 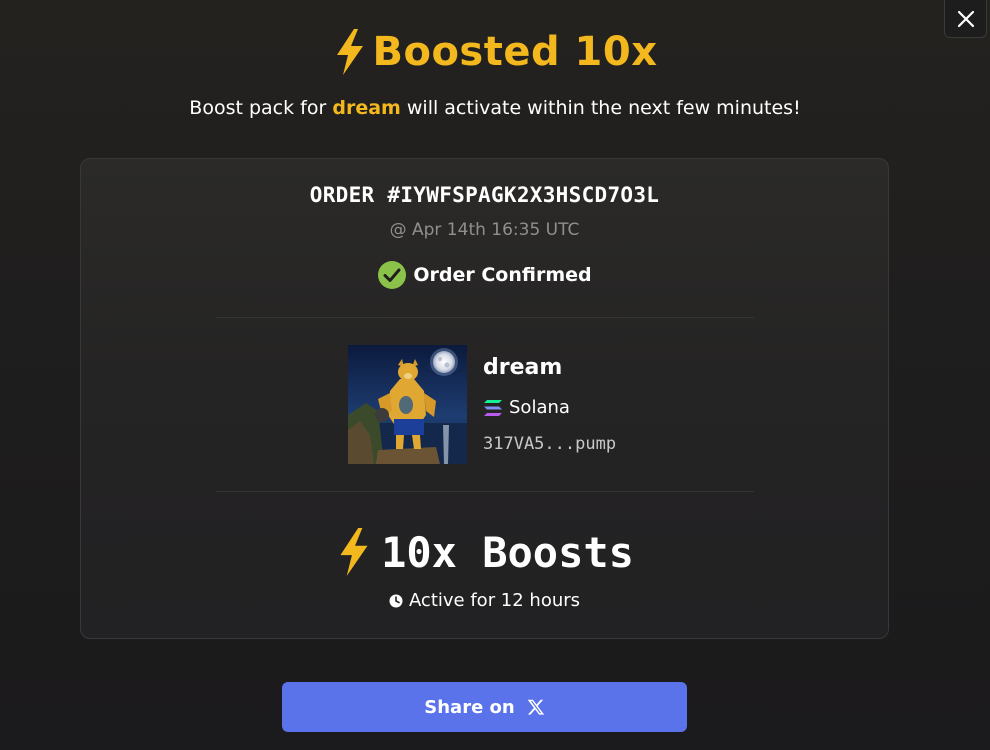 I want to click on share-label: Share on, so click(x=469, y=707).